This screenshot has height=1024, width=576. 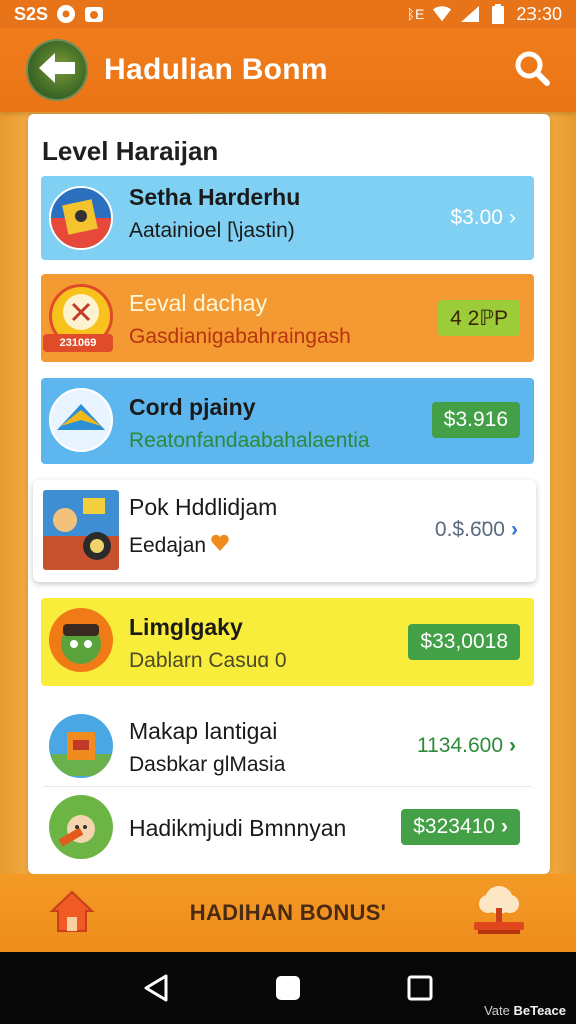 I want to click on arrow-left-icon, so click(x=57, y=70).